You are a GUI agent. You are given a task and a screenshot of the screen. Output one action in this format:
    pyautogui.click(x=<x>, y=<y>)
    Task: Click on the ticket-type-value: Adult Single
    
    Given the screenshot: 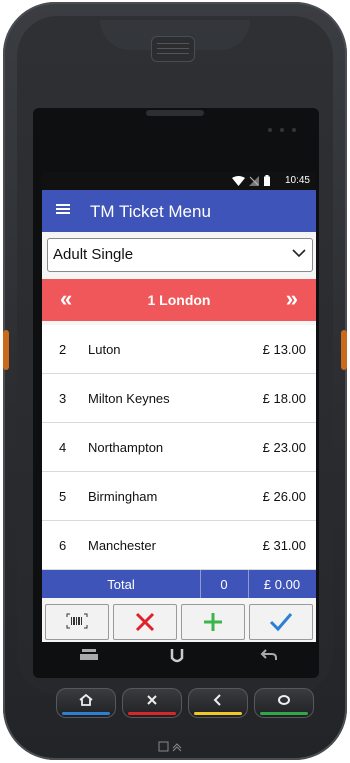 What is the action you would take?
    pyautogui.click(x=93, y=254)
    